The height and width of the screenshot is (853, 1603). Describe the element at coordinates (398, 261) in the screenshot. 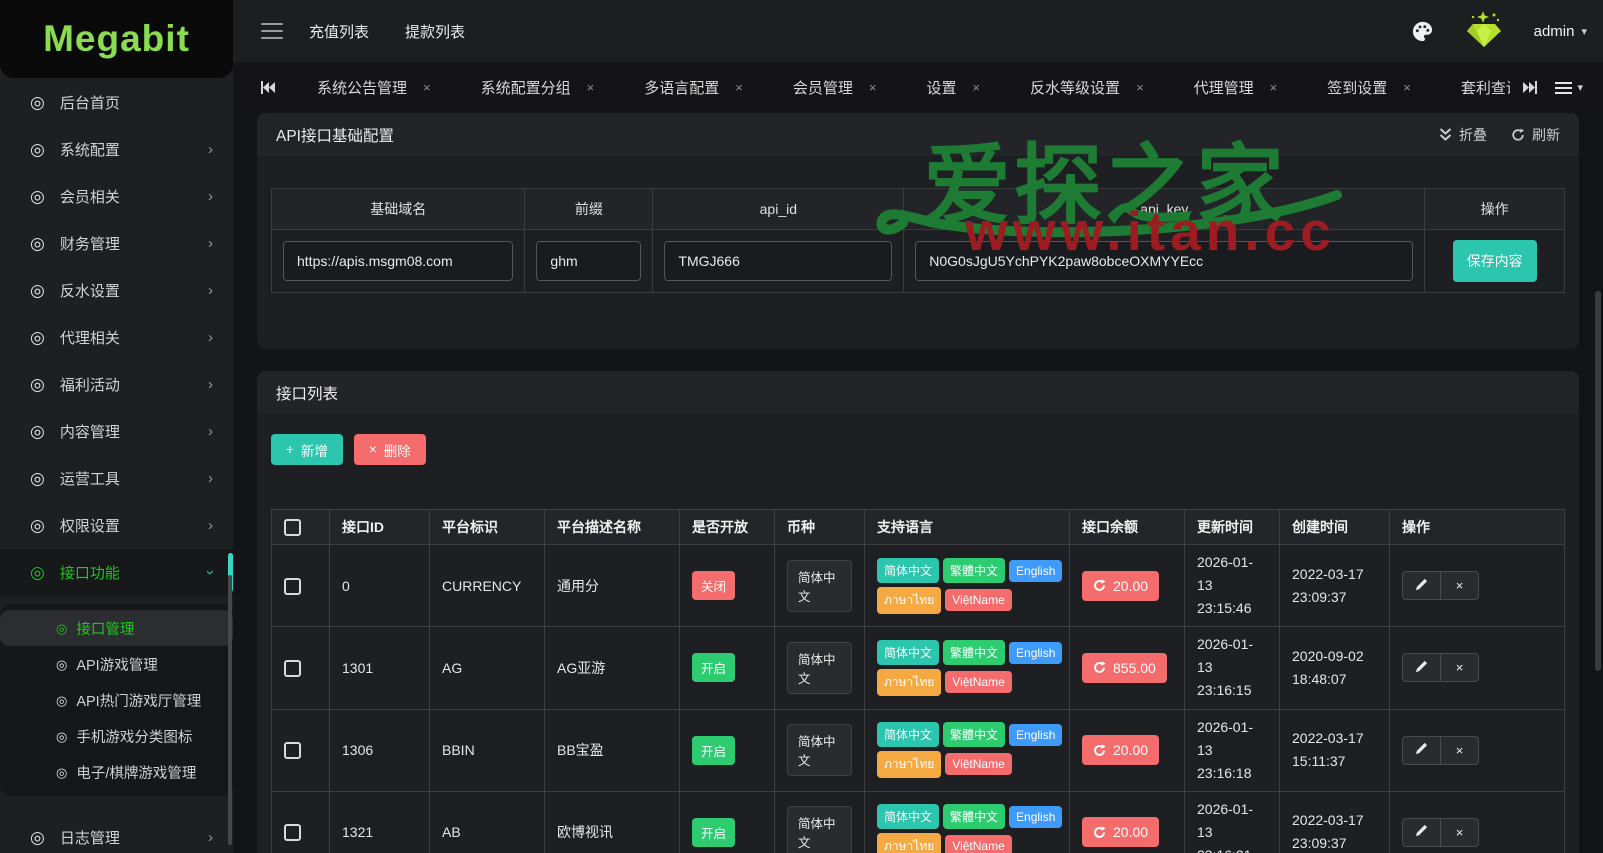

I see `base-domain-input` at that location.